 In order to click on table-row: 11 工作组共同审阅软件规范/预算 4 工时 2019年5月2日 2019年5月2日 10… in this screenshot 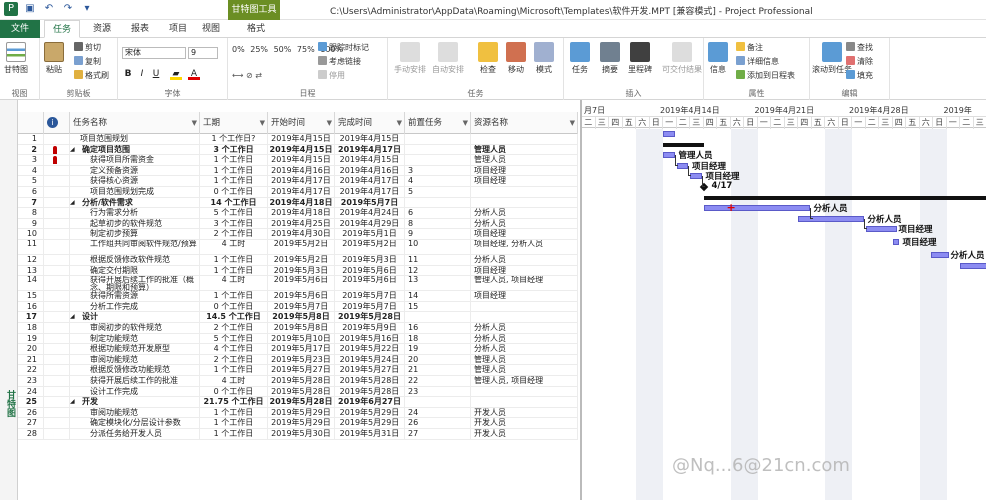, I will do `click(298, 247)`.